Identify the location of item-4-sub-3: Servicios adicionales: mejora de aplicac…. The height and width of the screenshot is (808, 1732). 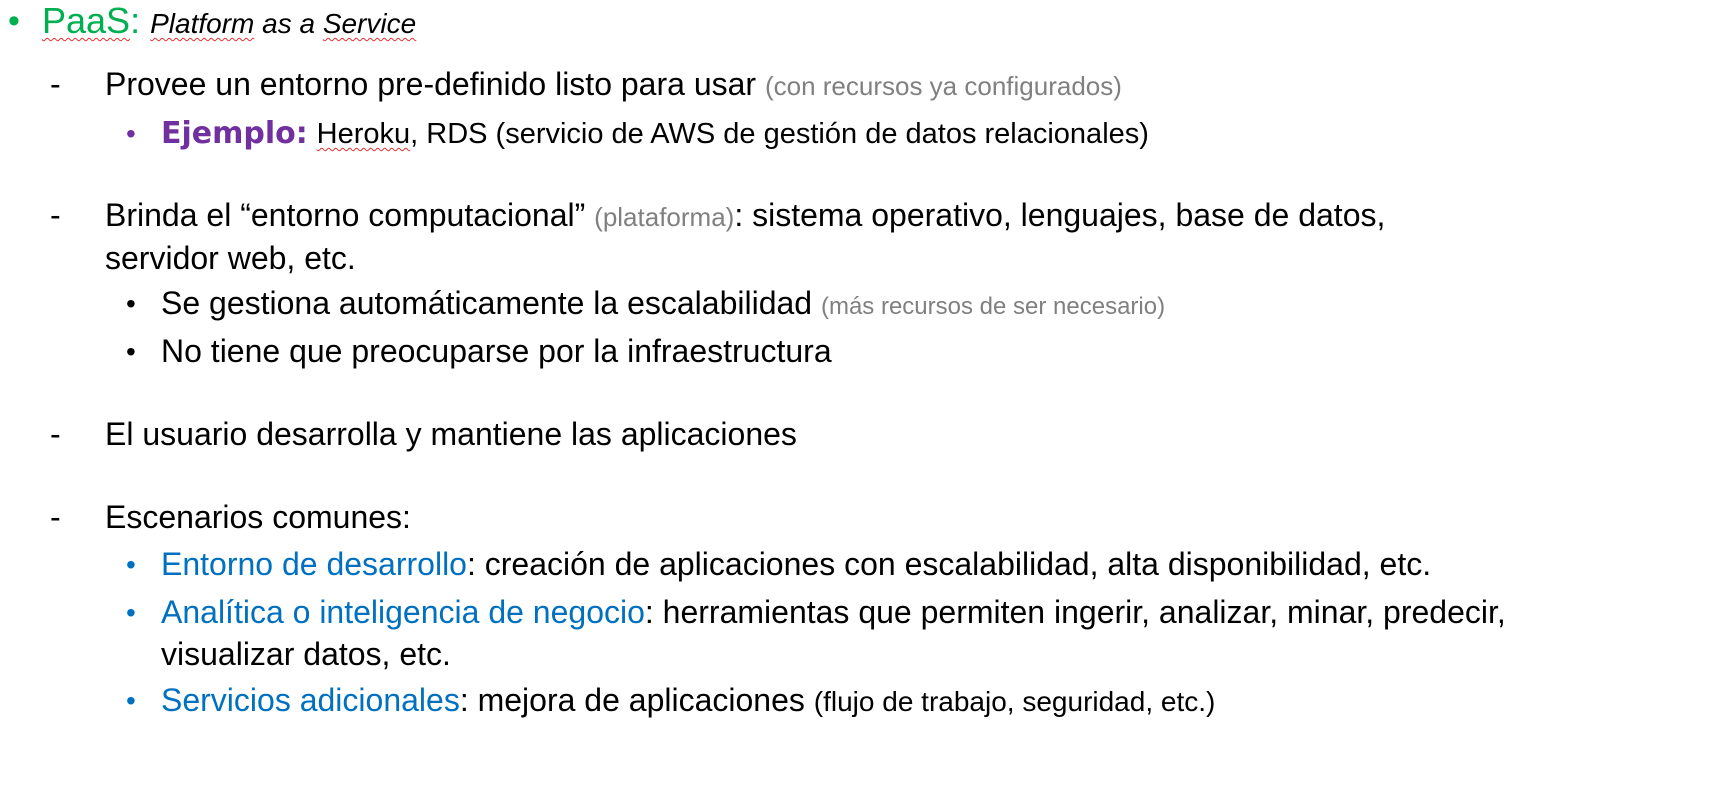
(688, 700).